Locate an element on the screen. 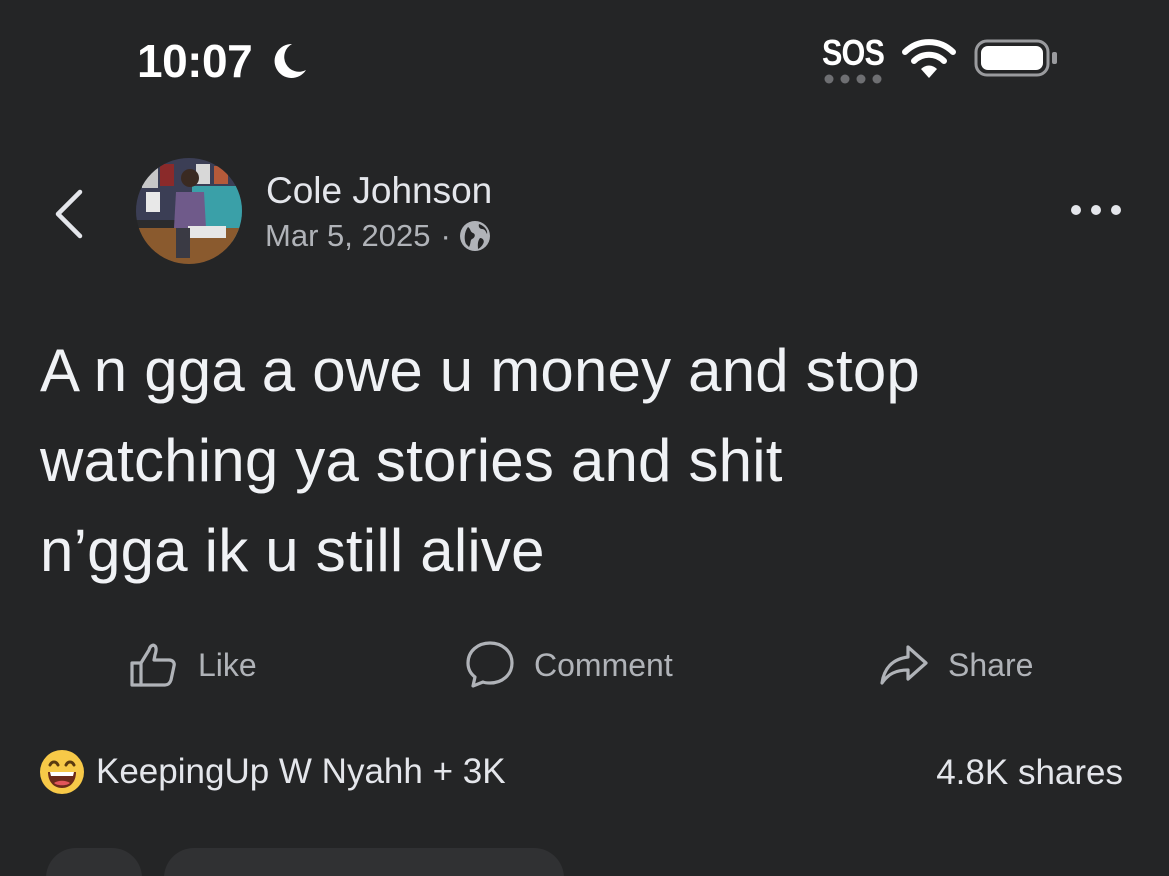 The image size is (1169, 876). action-bar: Like Comment Share is located at coordinates (584, 665).